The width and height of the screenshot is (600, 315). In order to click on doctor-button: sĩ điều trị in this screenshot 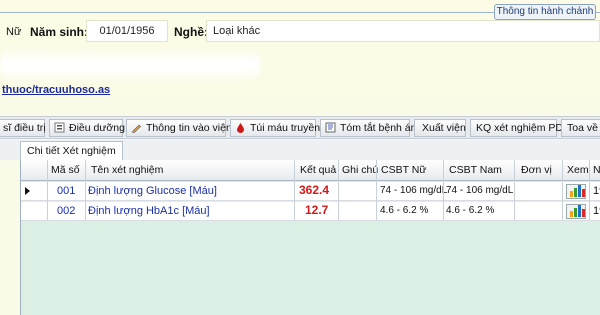, I will do `click(23, 128)`.